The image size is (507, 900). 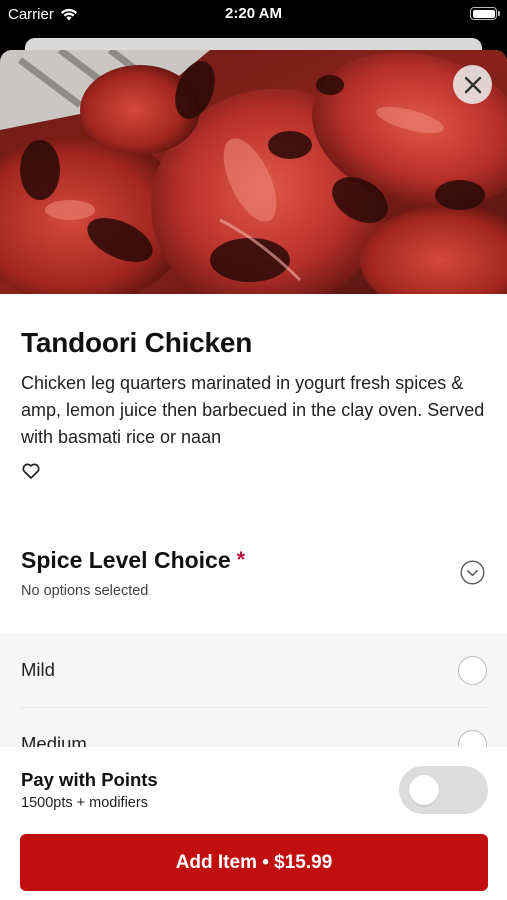 What do you see at coordinates (241, 559) in the screenshot?
I see `required-indicator: *` at bounding box center [241, 559].